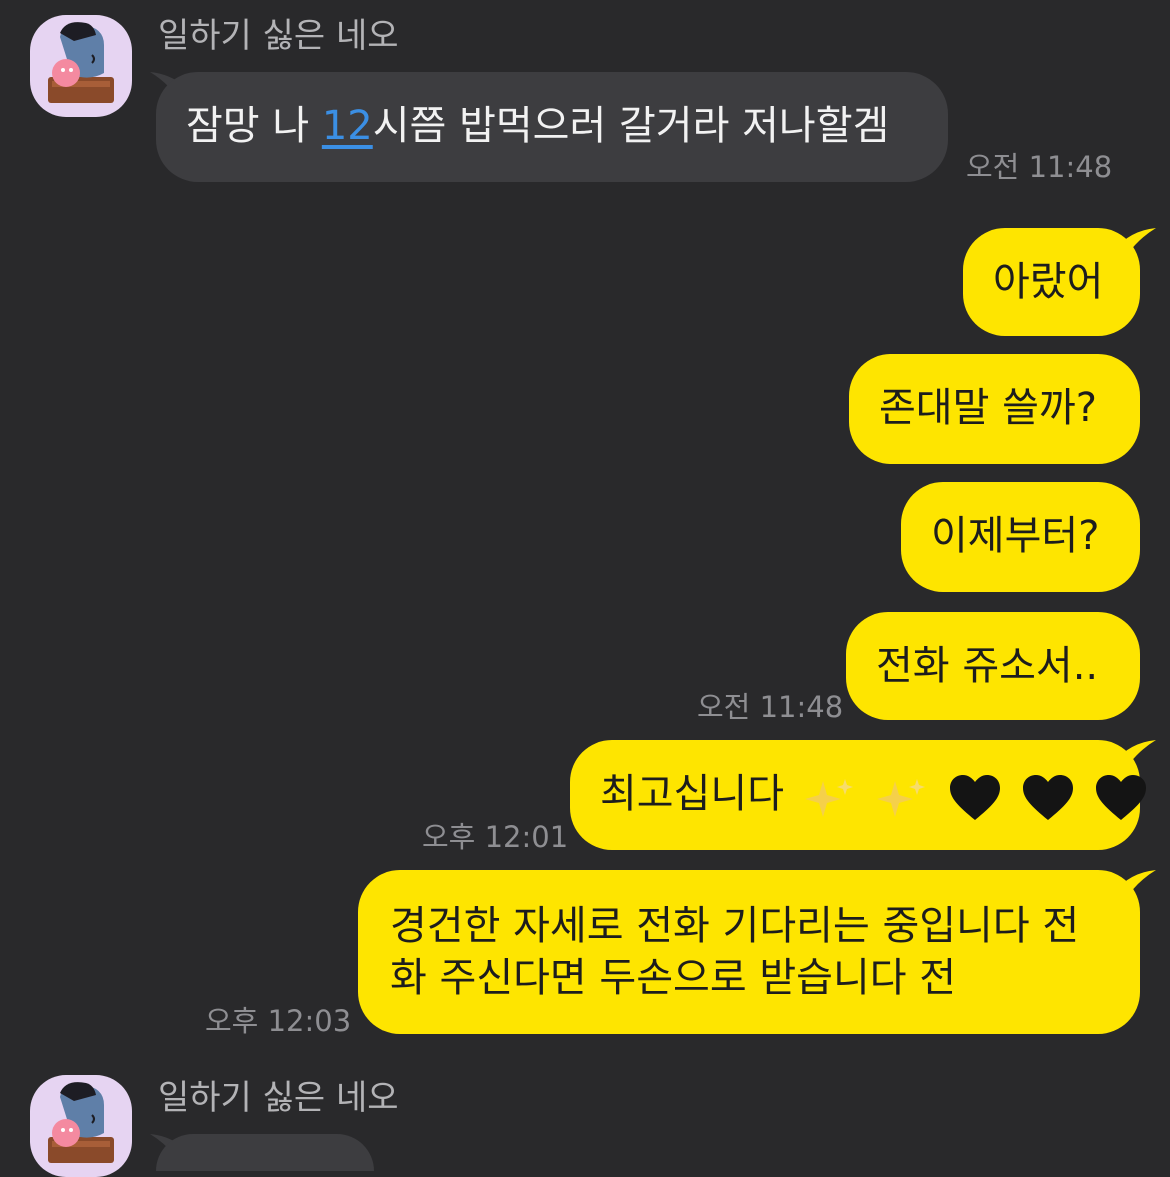 The width and height of the screenshot is (1170, 1177). Describe the element at coordinates (987, 666) in the screenshot. I see `message-text: 전화 쥬소서..` at that location.